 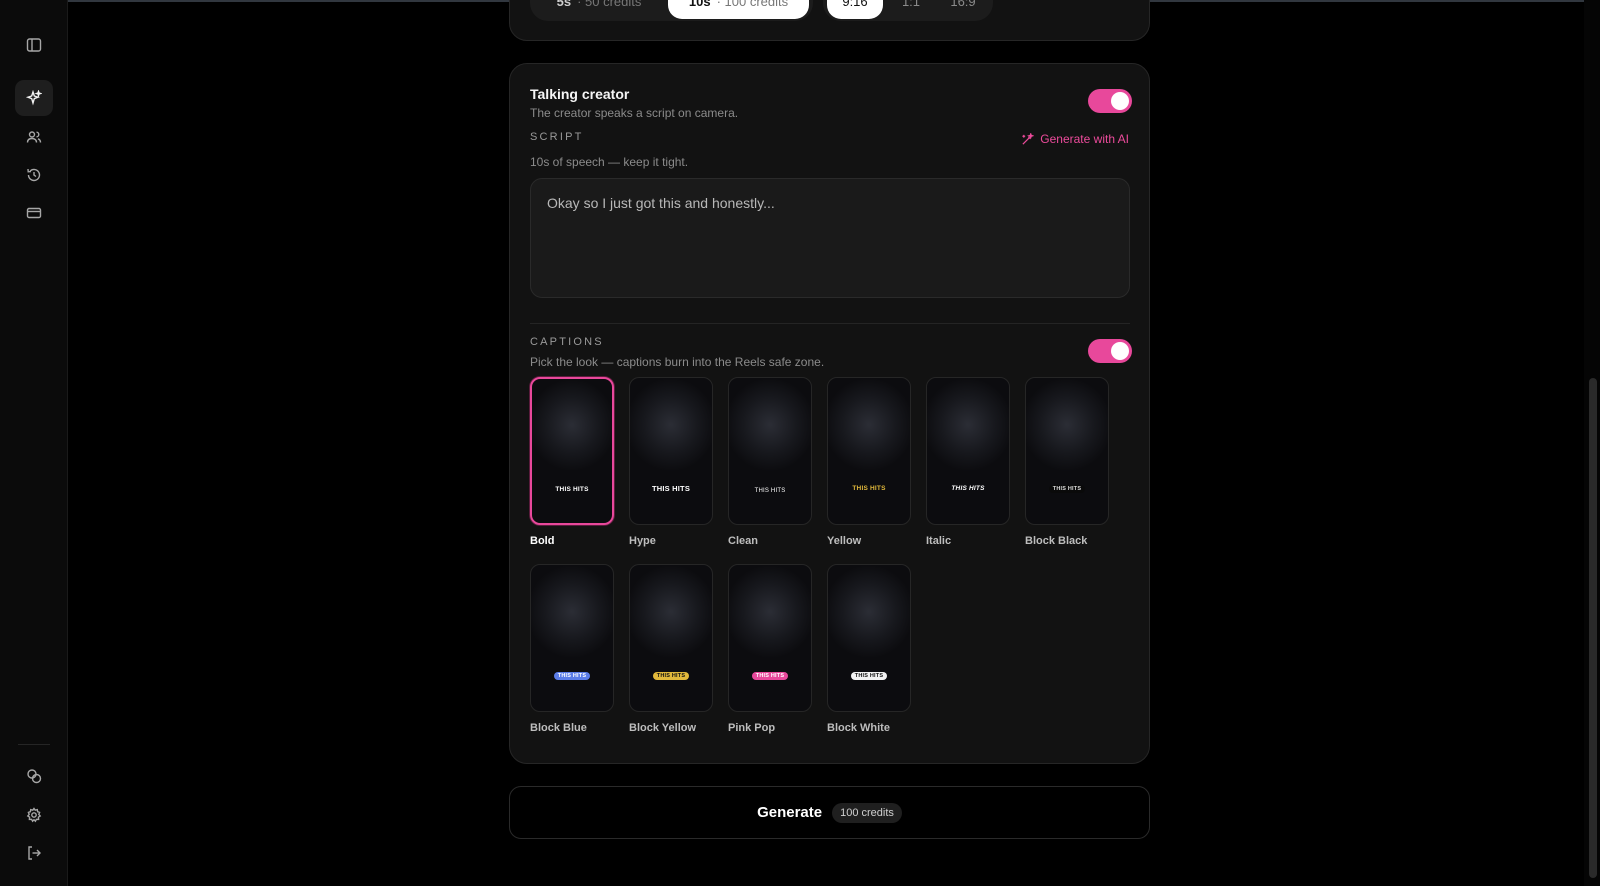 What do you see at coordinates (34, 853) in the screenshot?
I see `logout-icon` at bounding box center [34, 853].